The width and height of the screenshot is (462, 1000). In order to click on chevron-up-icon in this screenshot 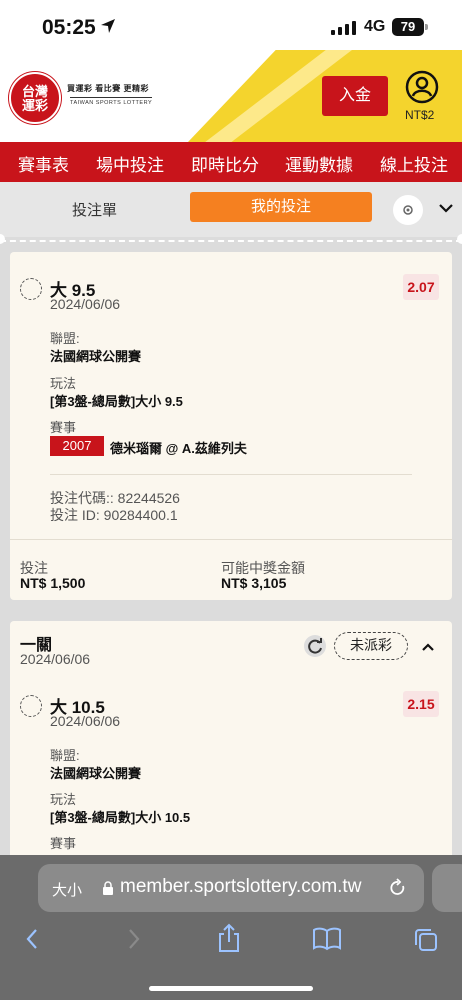, I will do `click(428, 647)`.